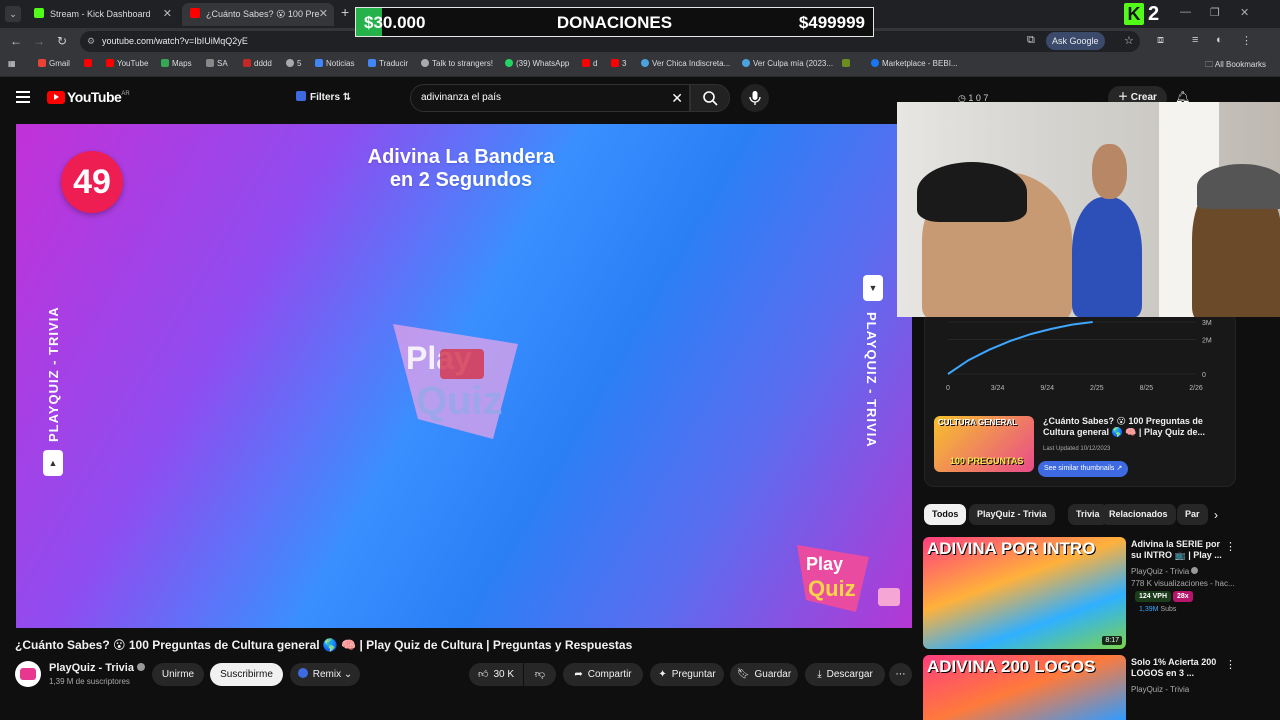 The image size is (1280, 720). Describe the element at coordinates (222, 63) in the screenshot. I see `bookmark-label: SA` at that location.